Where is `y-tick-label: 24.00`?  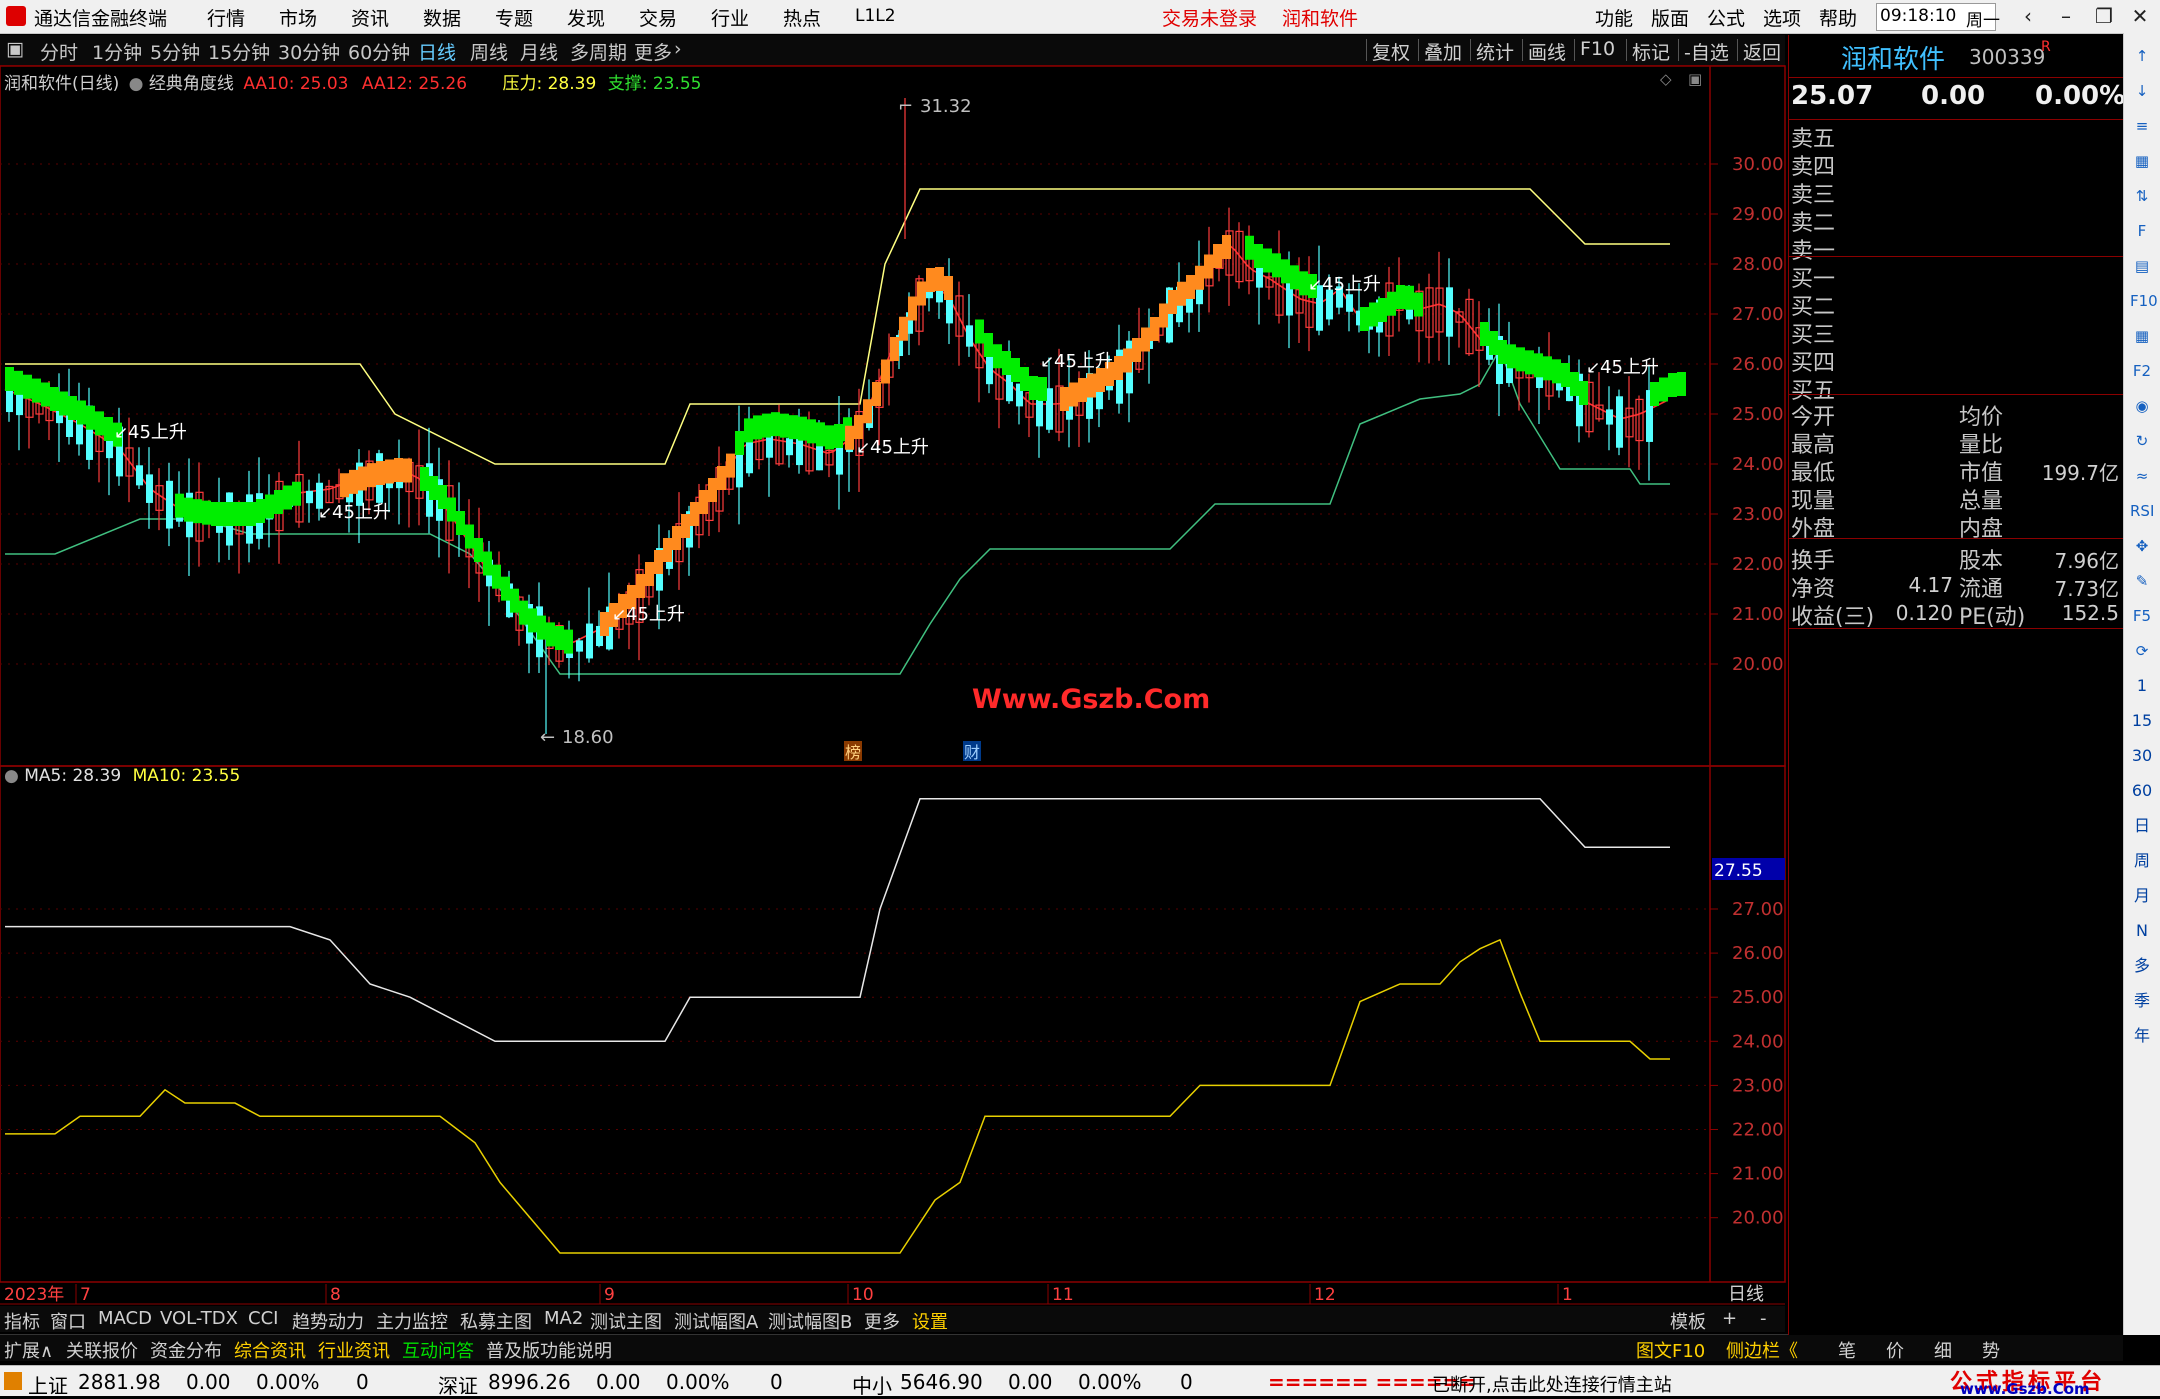
y-tick-label: 24.00 is located at coordinates (1758, 1041).